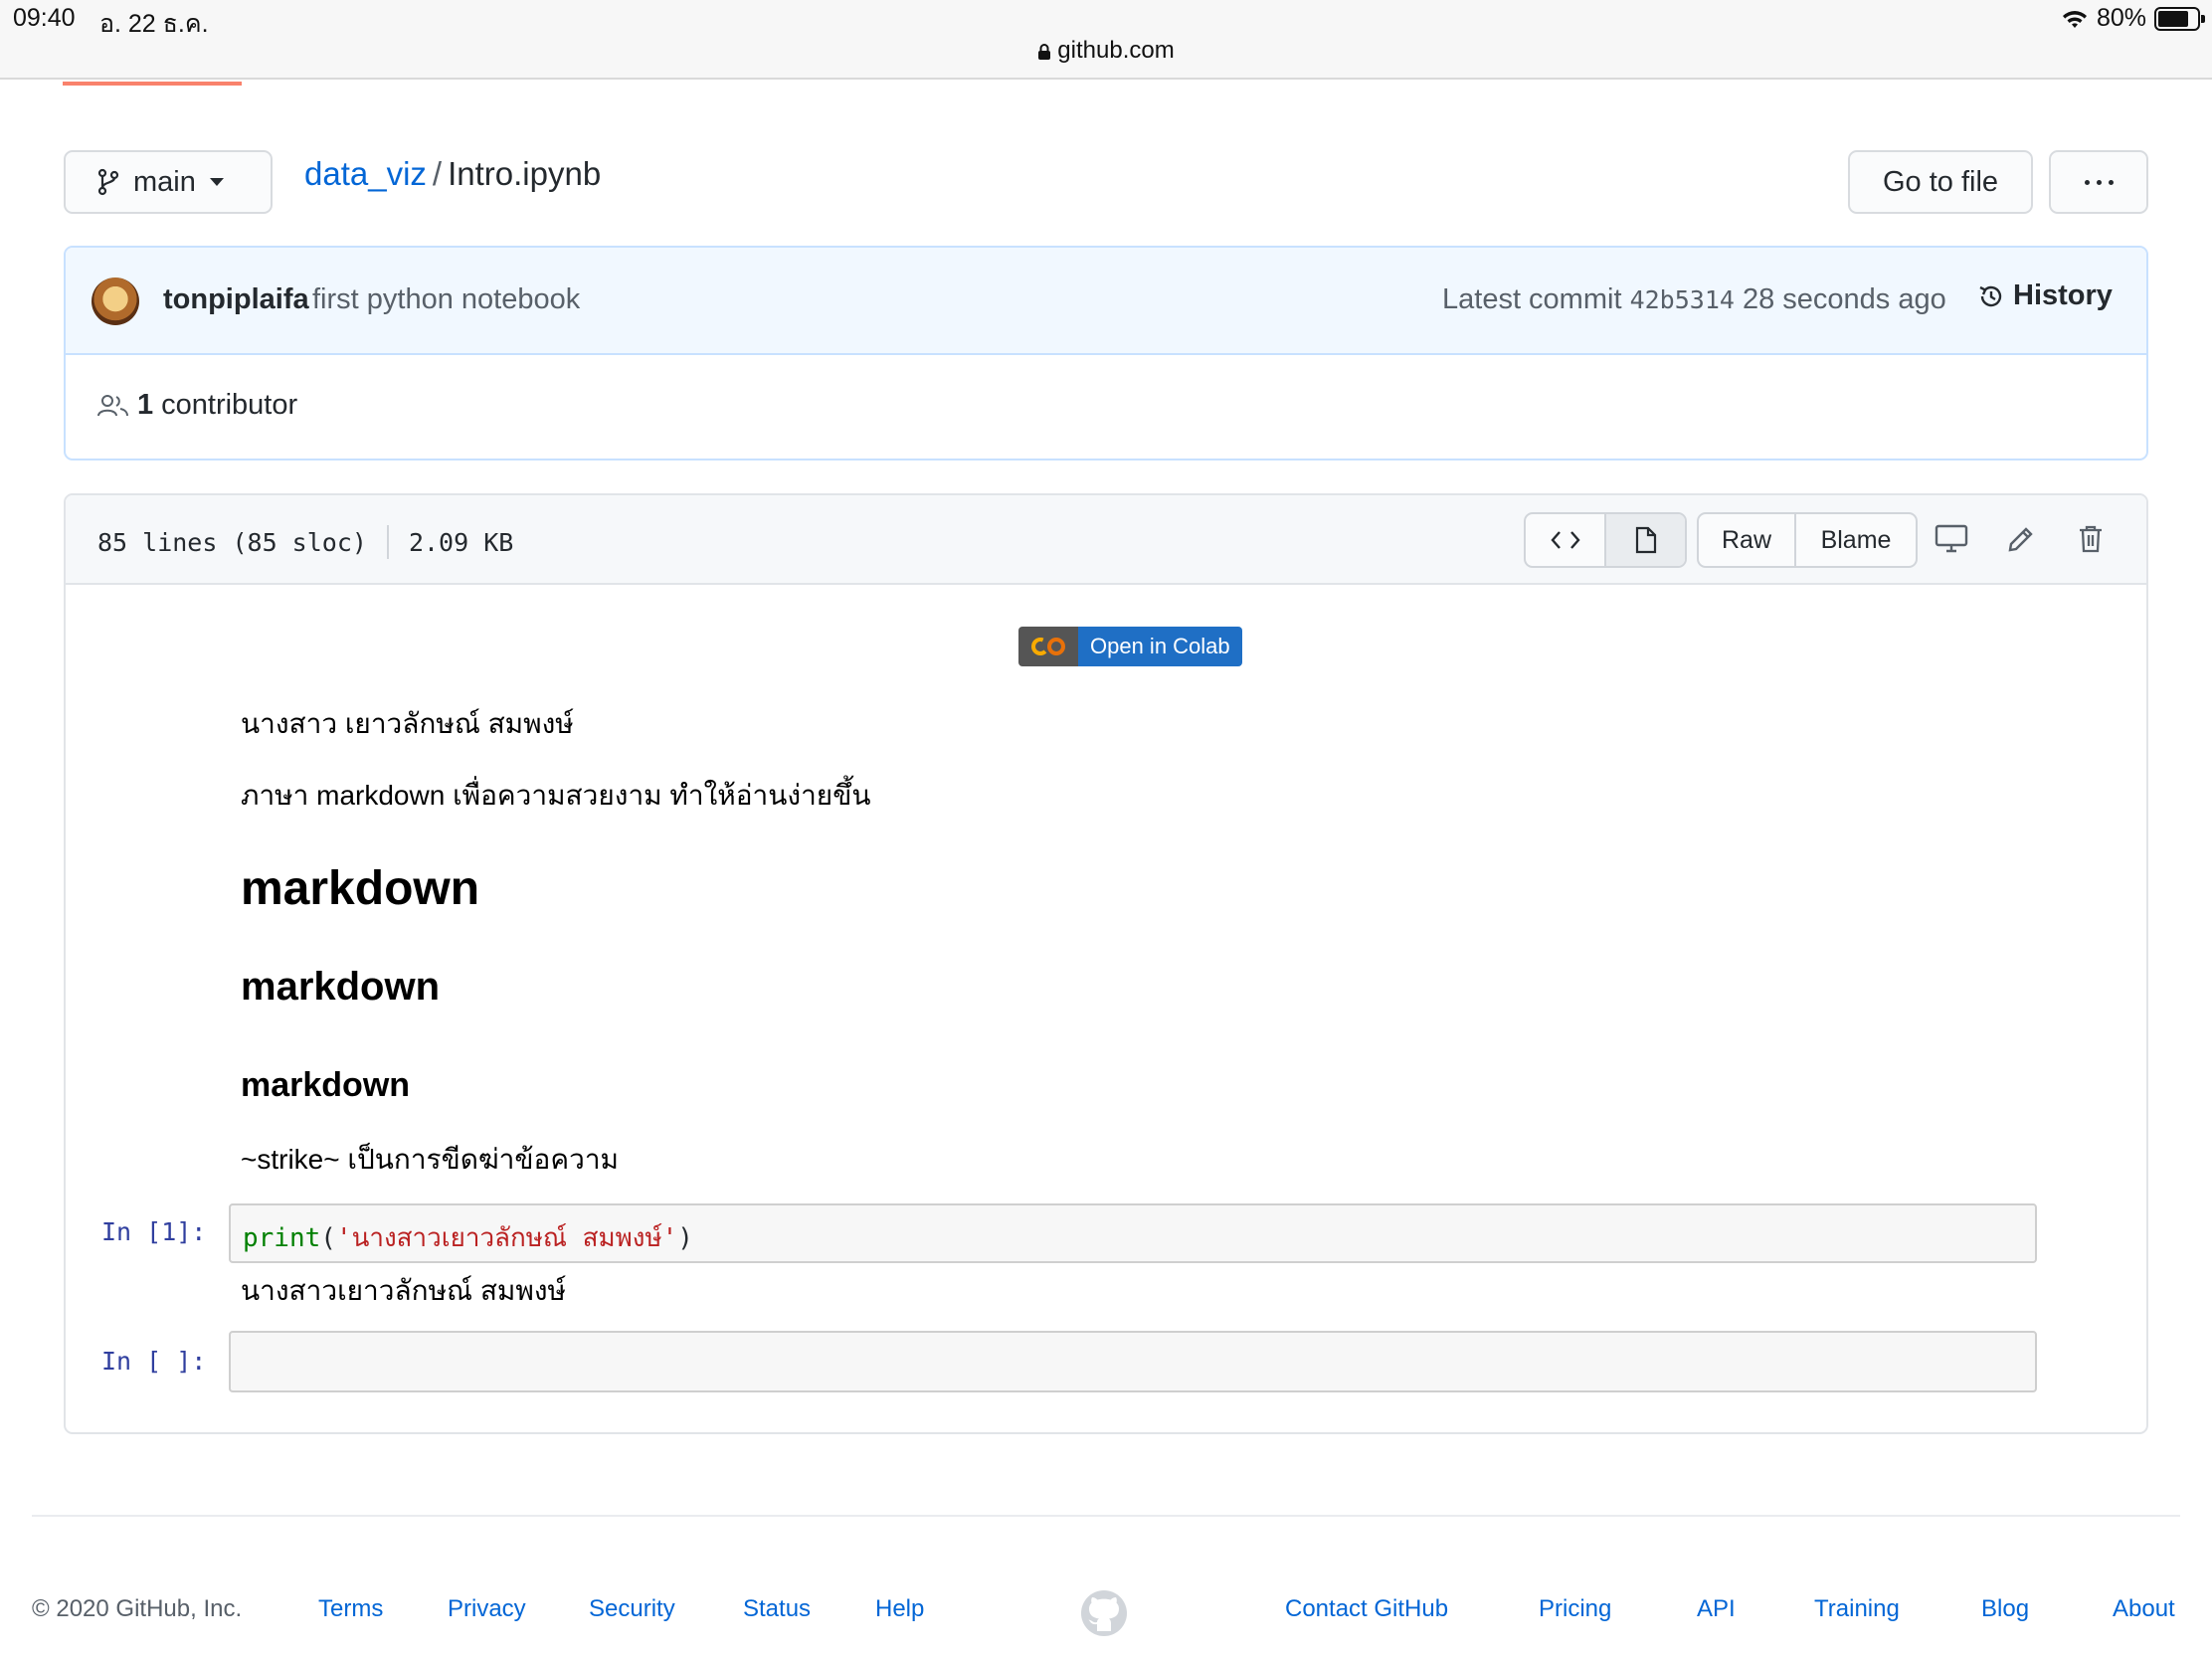 Image resolution: width=2212 pixels, height=1659 pixels. What do you see at coordinates (2121, 18) in the screenshot?
I see `battery-percent: 80%` at bounding box center [2121, 18].